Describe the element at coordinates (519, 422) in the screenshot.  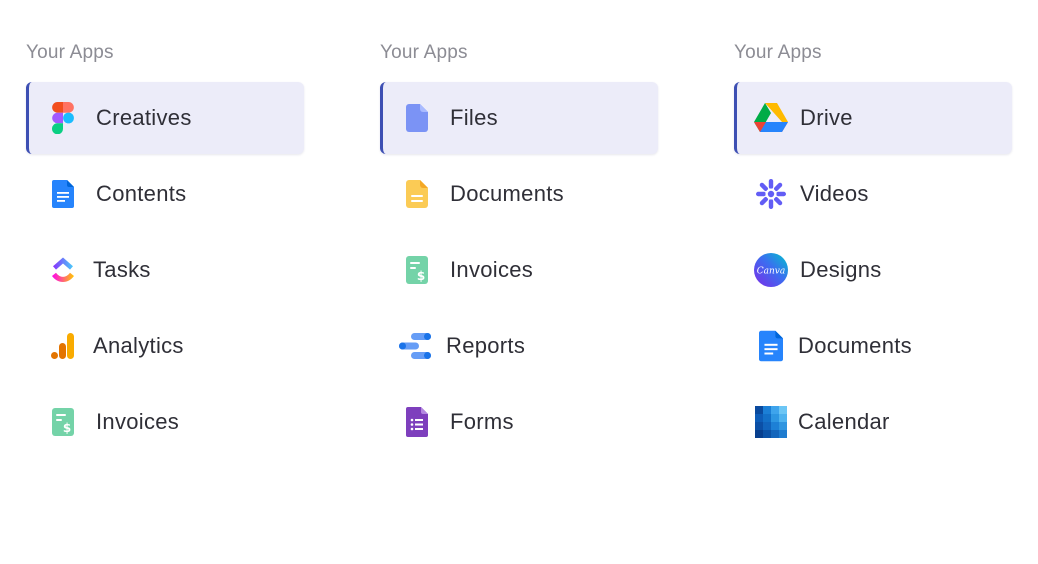
I see `app-item-forms: Forms` at that location.